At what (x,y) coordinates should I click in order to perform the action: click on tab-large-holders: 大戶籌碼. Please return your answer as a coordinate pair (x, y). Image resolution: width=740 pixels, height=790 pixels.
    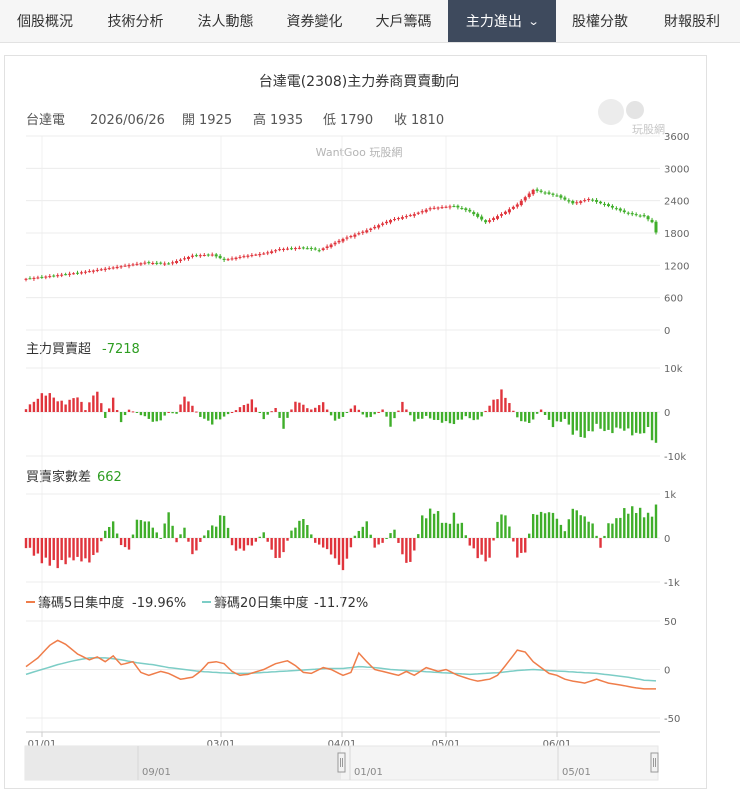
    Looking at the image, I should click on (403, 21).